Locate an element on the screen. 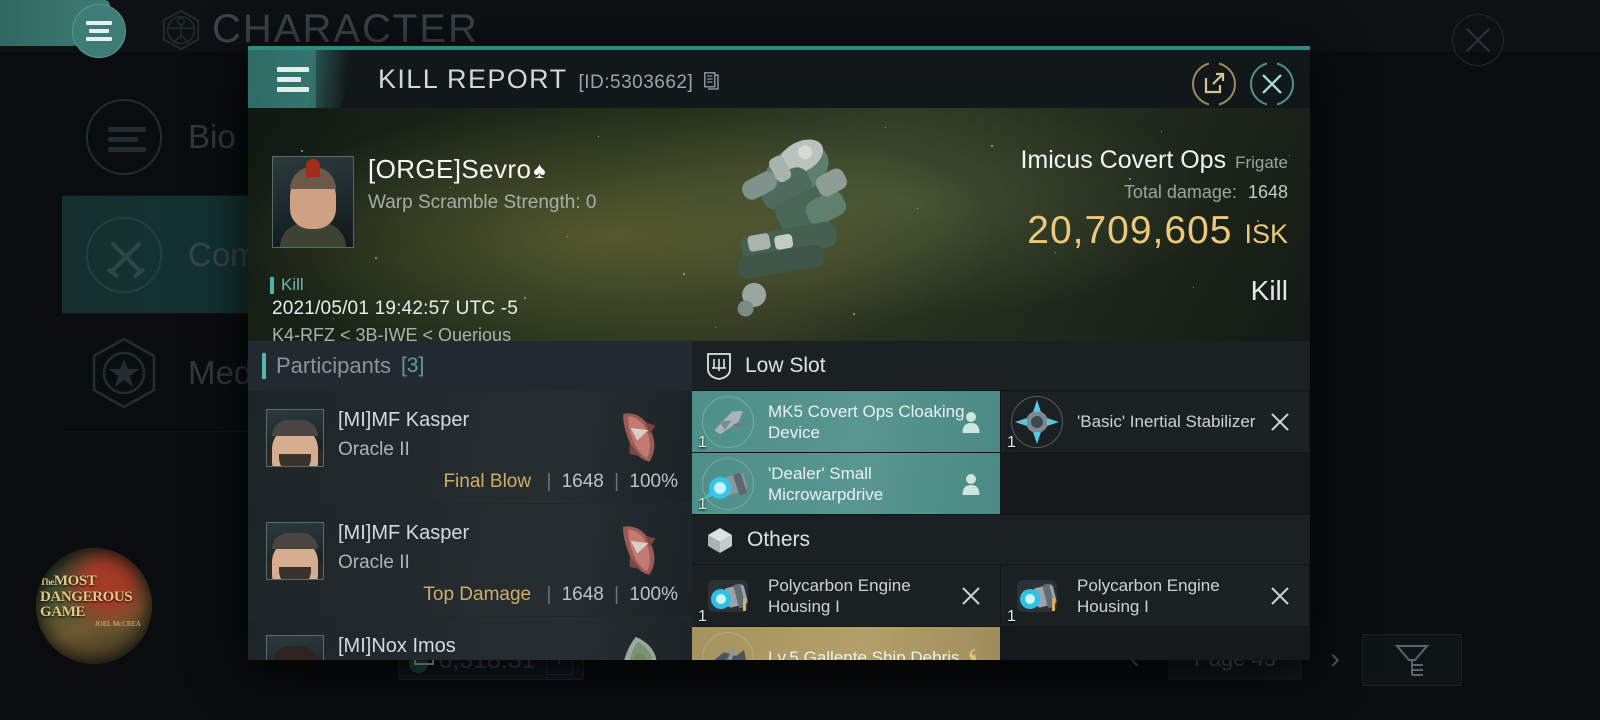  section-header-others: Others is located at coordinates (1001, 540).